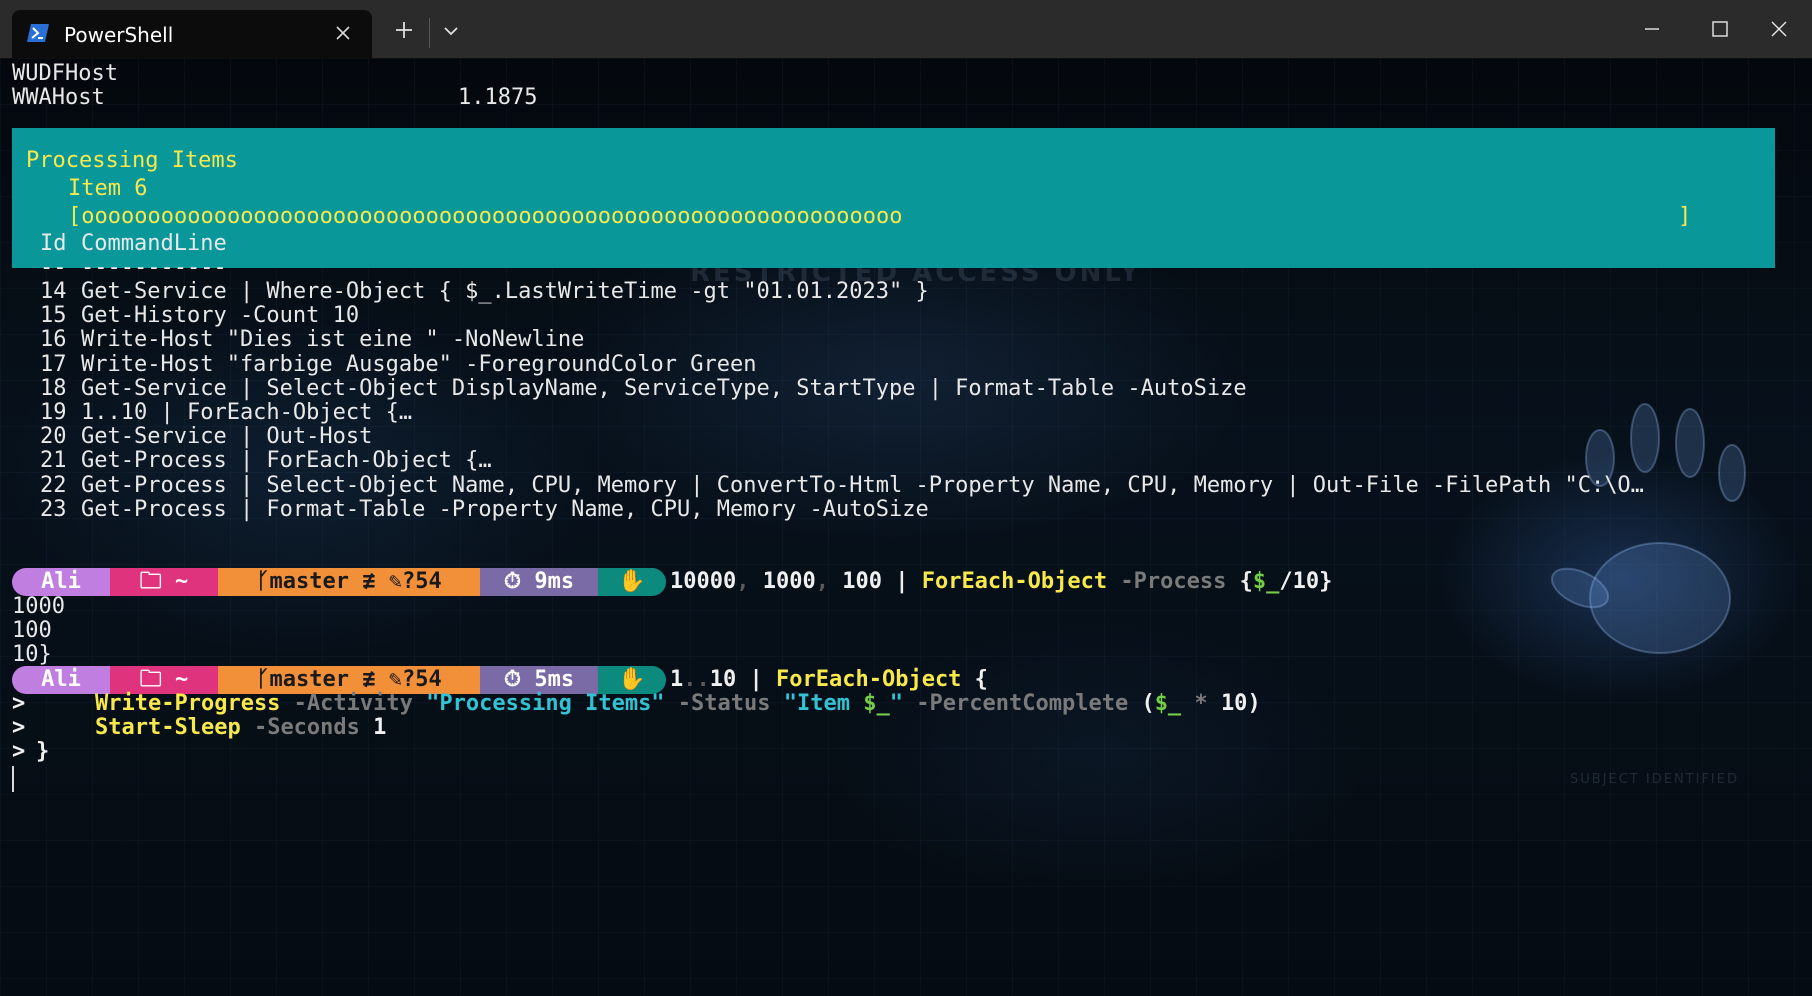 The height and width of the screenshot is (996, 1812). What do you see at coordinates (61, 582) in the screenshot?
I see `prompt-user: Ali` at bounding box center [61, 582].